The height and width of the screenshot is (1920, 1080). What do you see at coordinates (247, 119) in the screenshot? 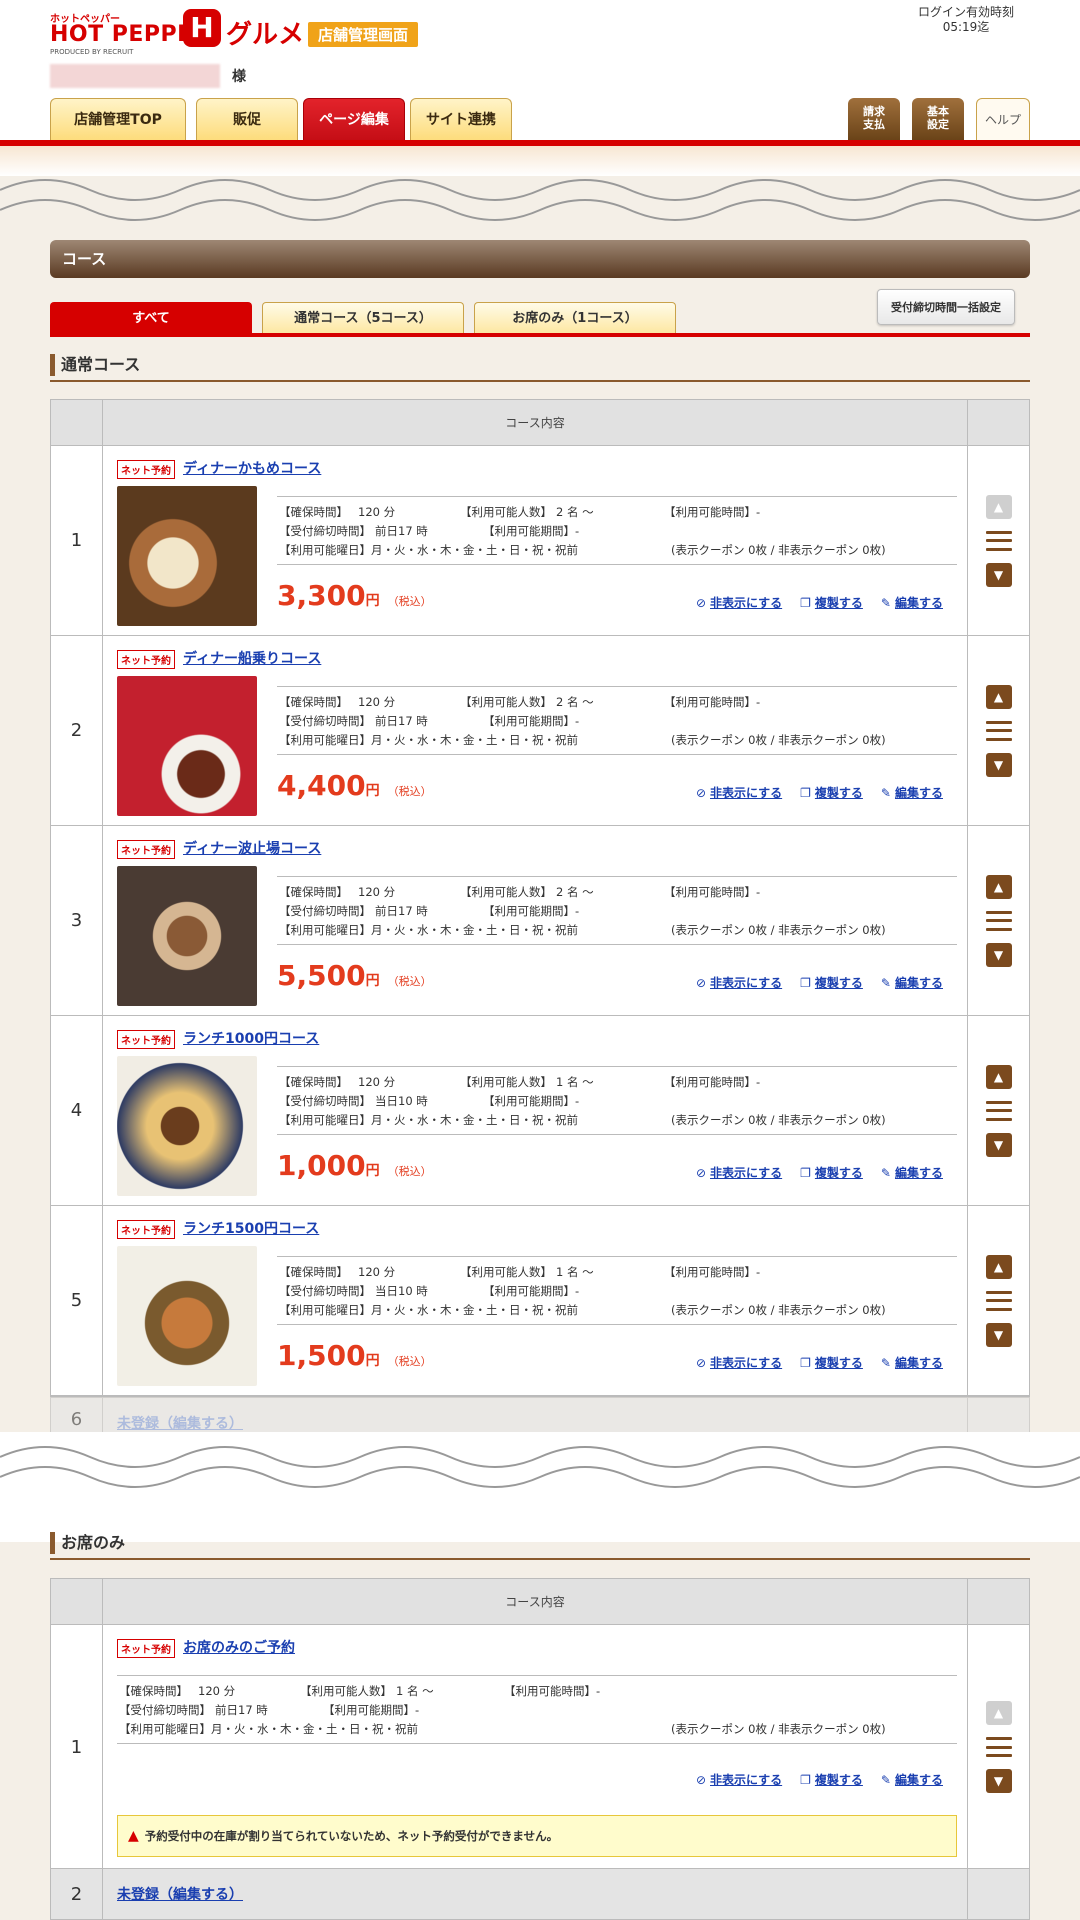
I see `nav-tab-promotion: 販促` at bounding box center [247, 119].